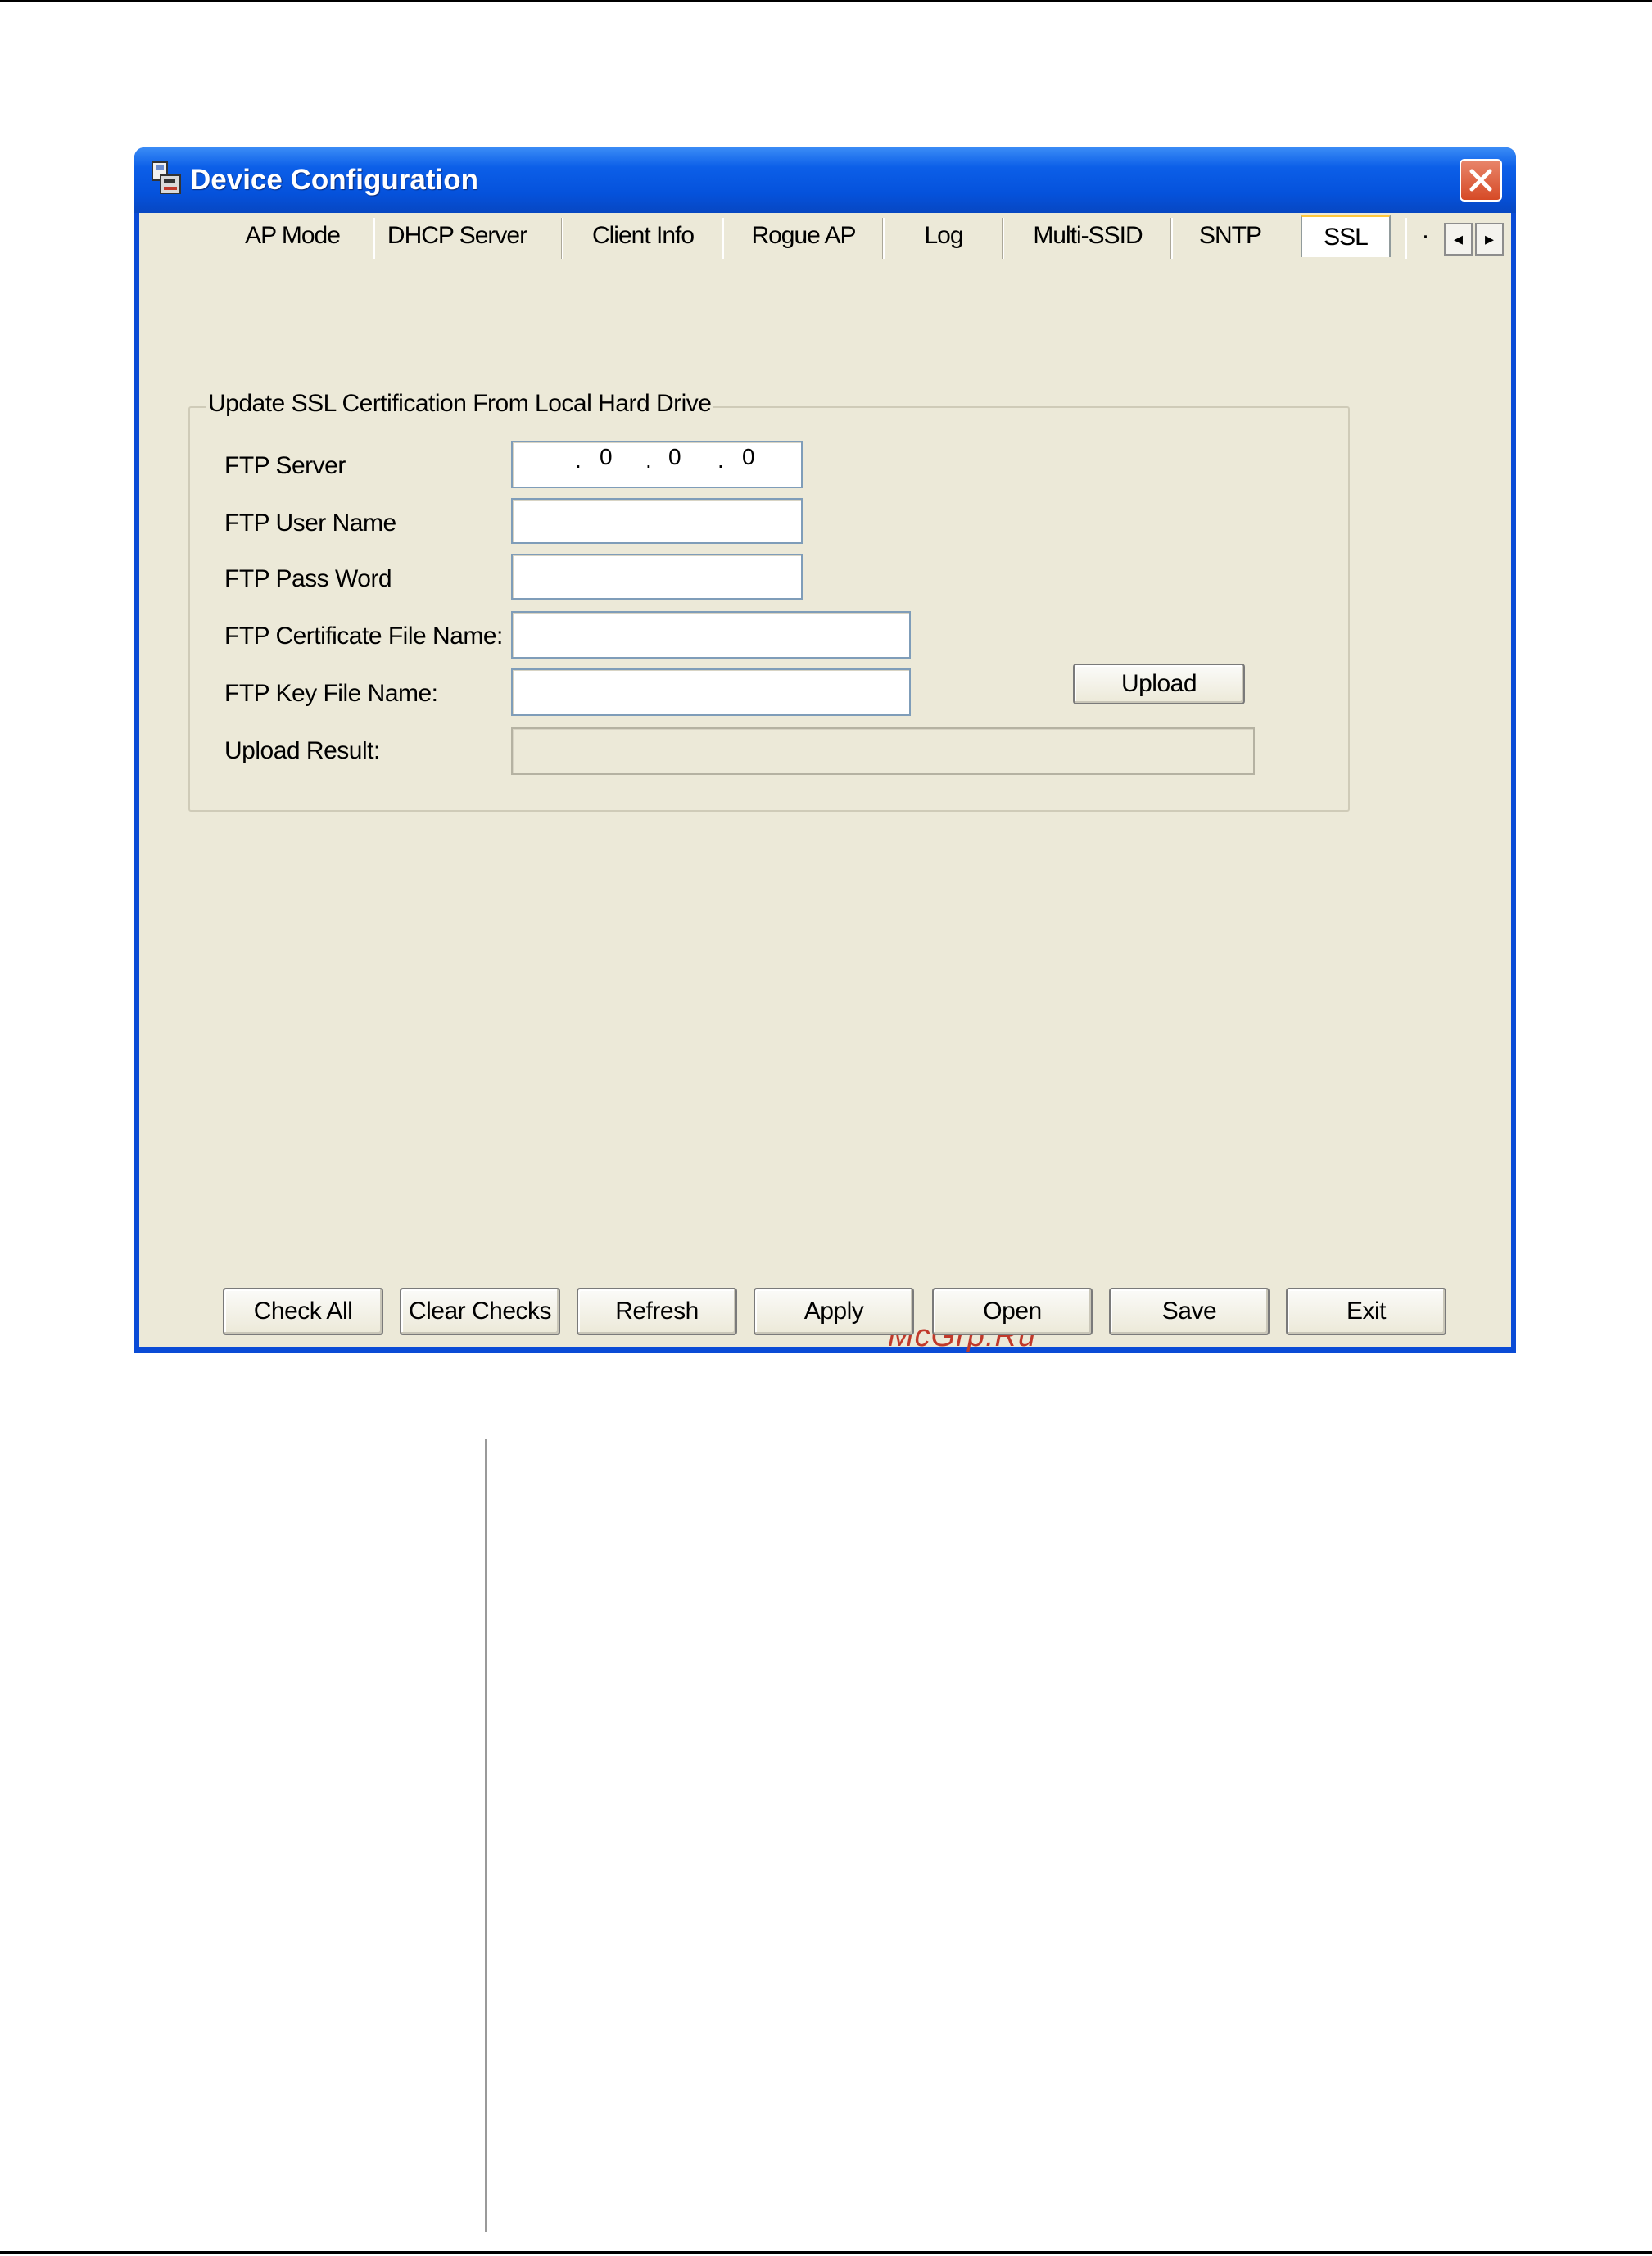 The width and height of the screenshot is (1652, 2256). What do you see at coordinates (1088, 236) in the screenshot?
I see `tab-multi-ssid: Multi-SSID` at bounding box center [1088, 236].